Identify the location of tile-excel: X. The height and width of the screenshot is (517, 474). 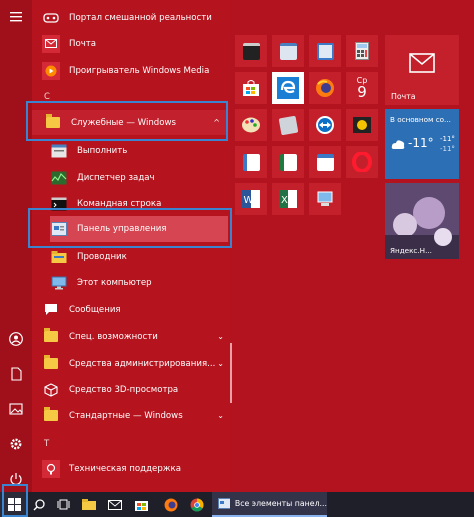
(288, 199).